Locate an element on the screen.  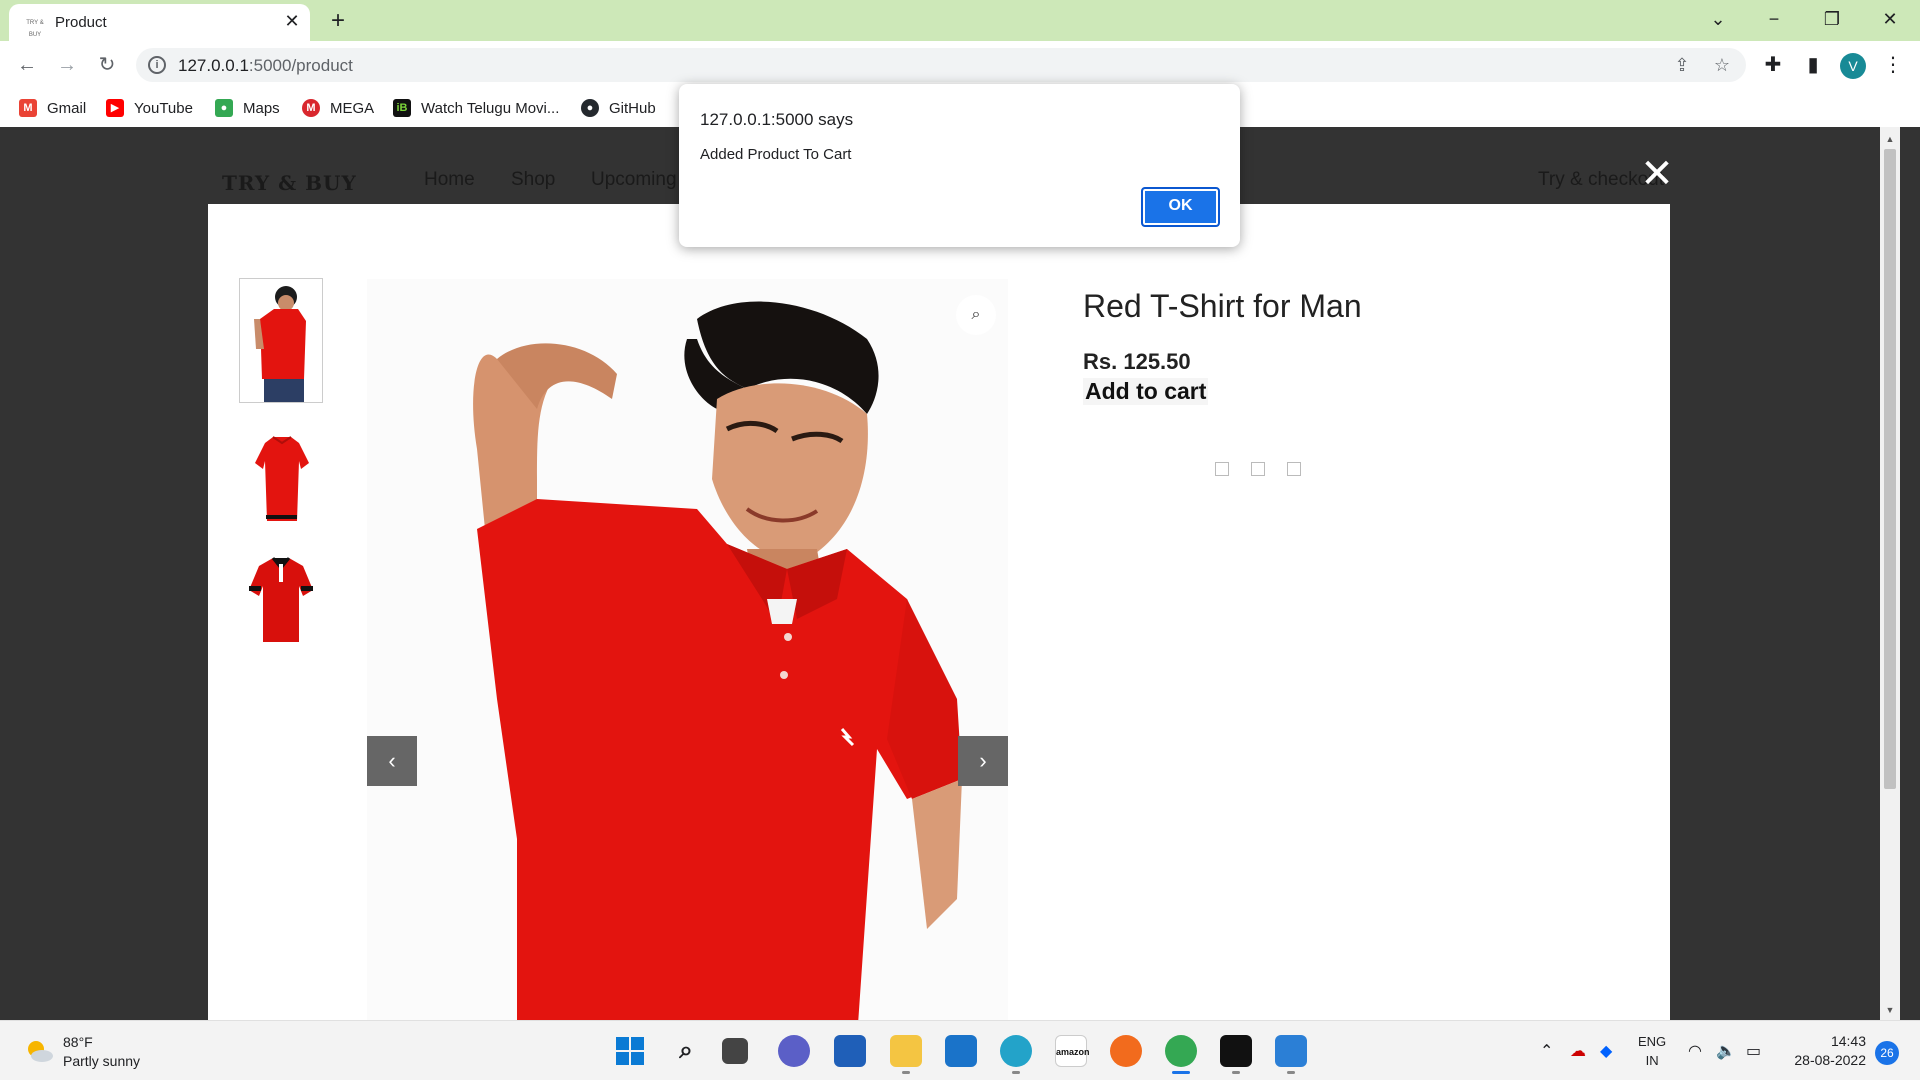
microsoft-store-icon is located at coordinates (850, 1051).